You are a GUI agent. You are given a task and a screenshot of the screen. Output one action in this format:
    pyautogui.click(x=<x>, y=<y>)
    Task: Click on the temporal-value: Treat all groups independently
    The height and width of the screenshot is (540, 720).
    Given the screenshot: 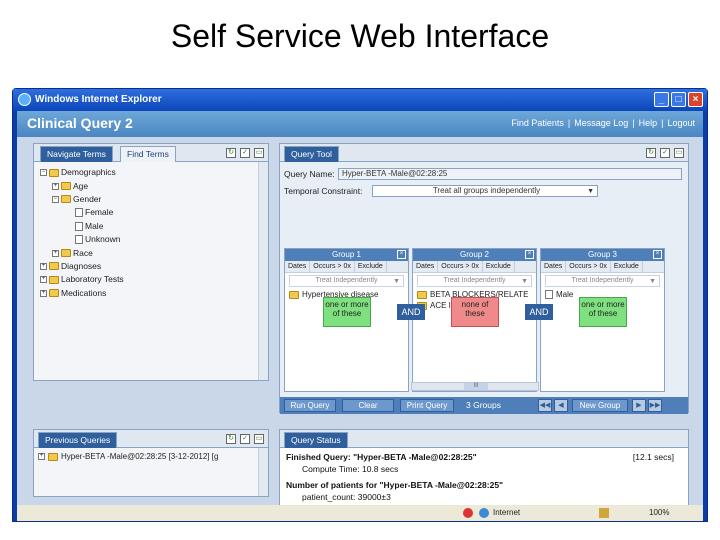 What is the action you would take?
    pyautogui.click(x=486, y=190)
    